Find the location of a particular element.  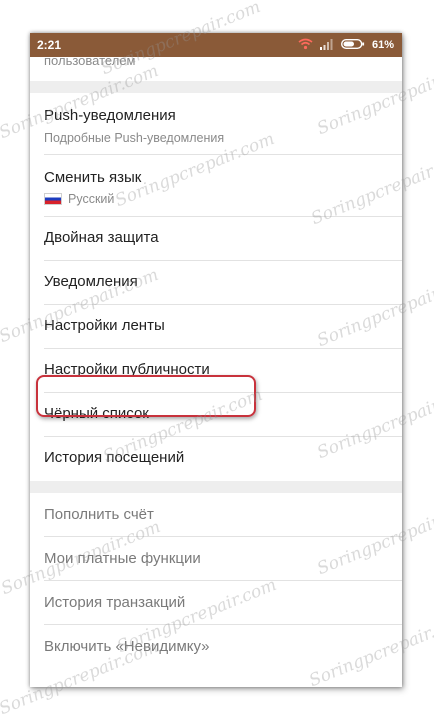

menu-item-feed-settings: Настройки ленты is located at coordinates (223, 327).